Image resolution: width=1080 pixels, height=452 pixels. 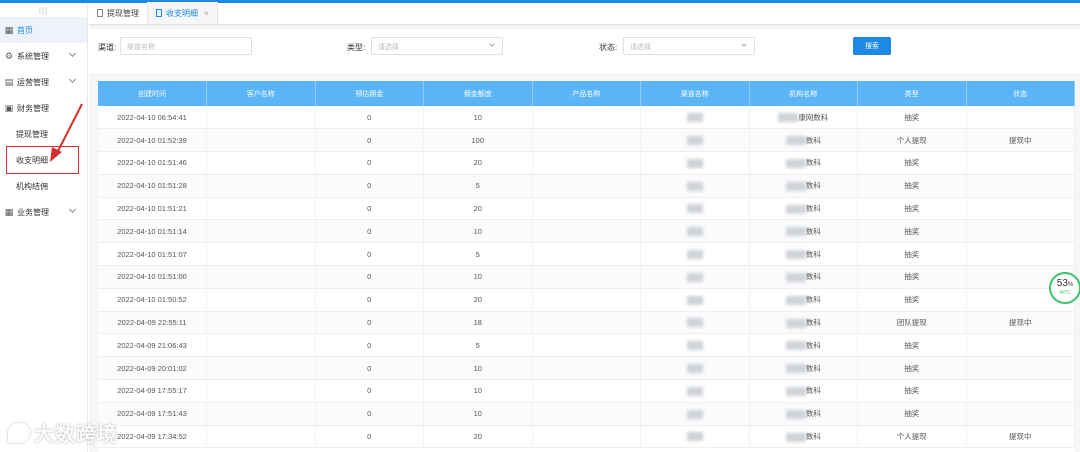 I want to click on cell-commission-amount: 20, so click(x=478, y=209).